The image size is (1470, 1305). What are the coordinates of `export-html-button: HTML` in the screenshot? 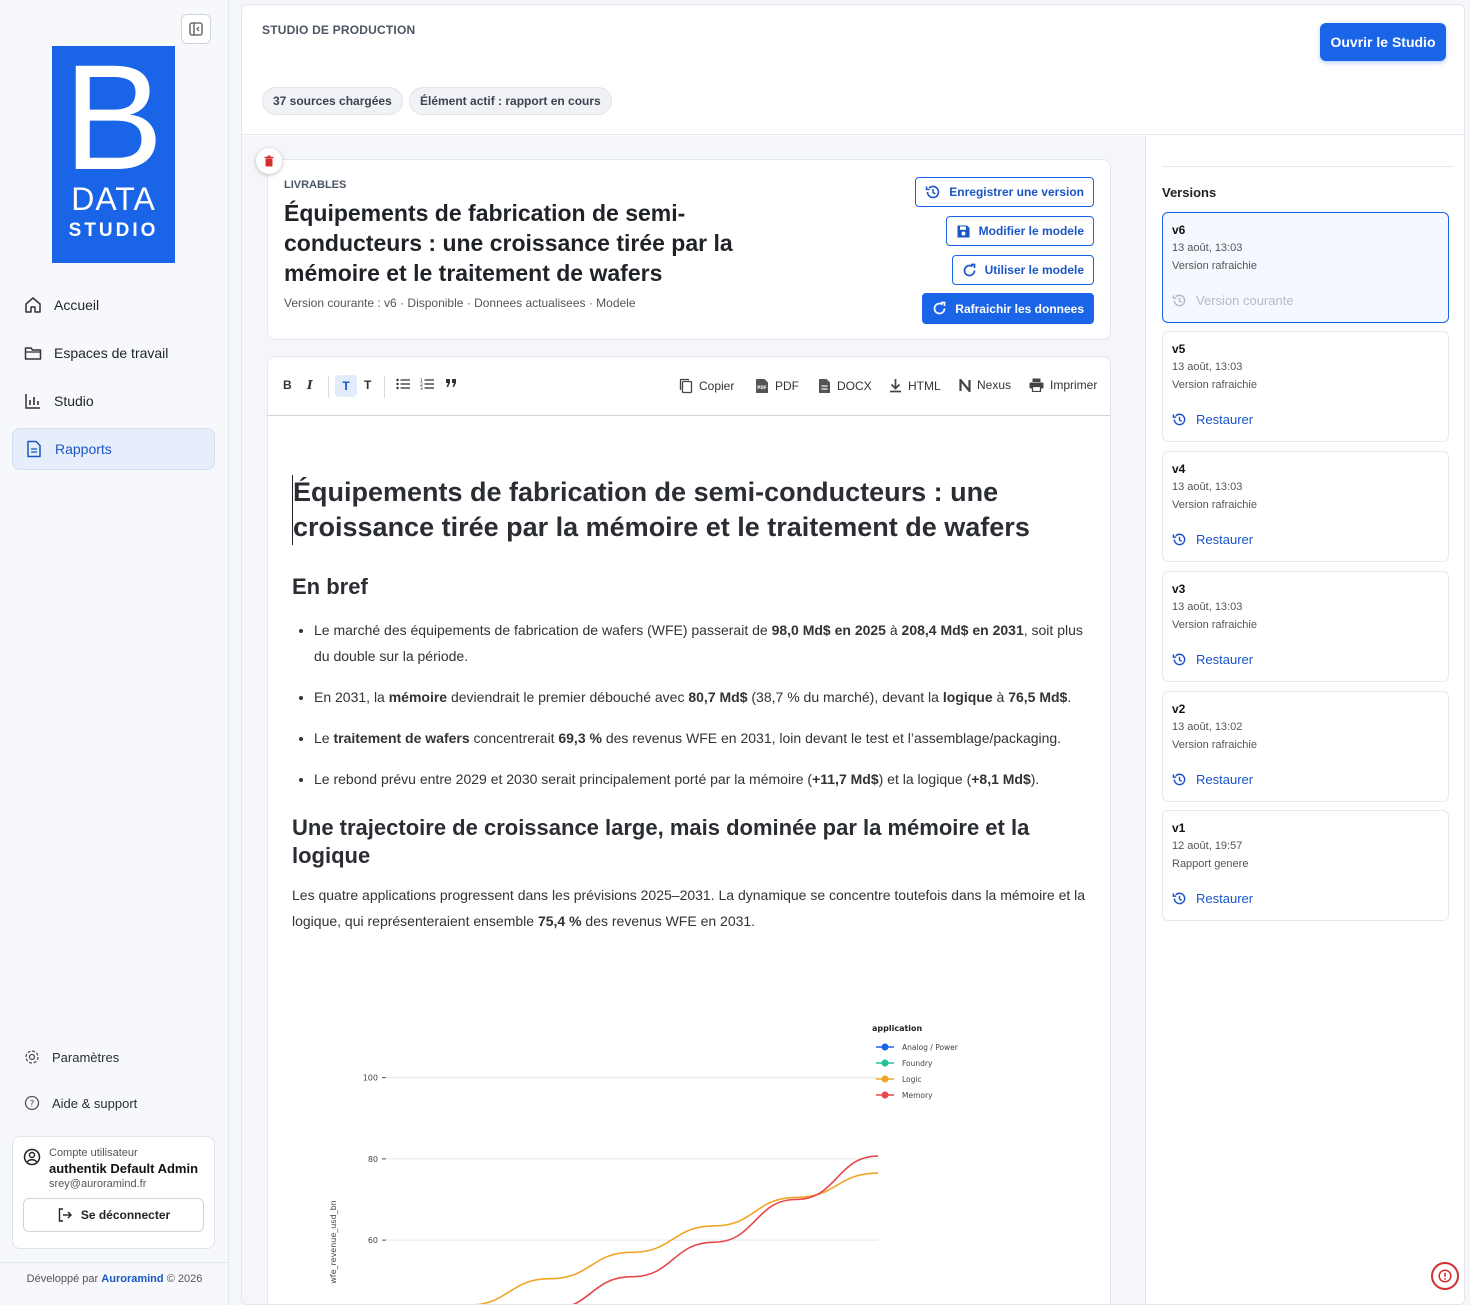 It's located at (915, 385).